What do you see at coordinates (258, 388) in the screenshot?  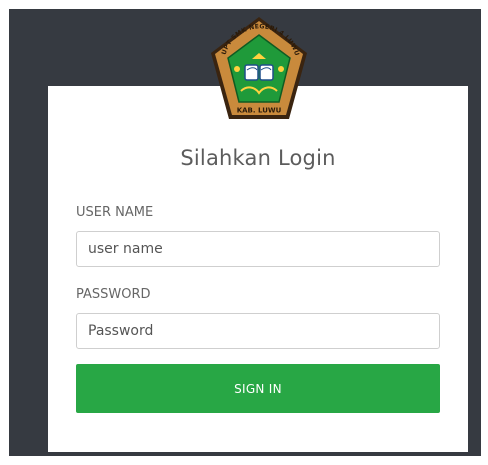 I see `sign-in-button: SIGN IN` at bounding box center [258, 388].